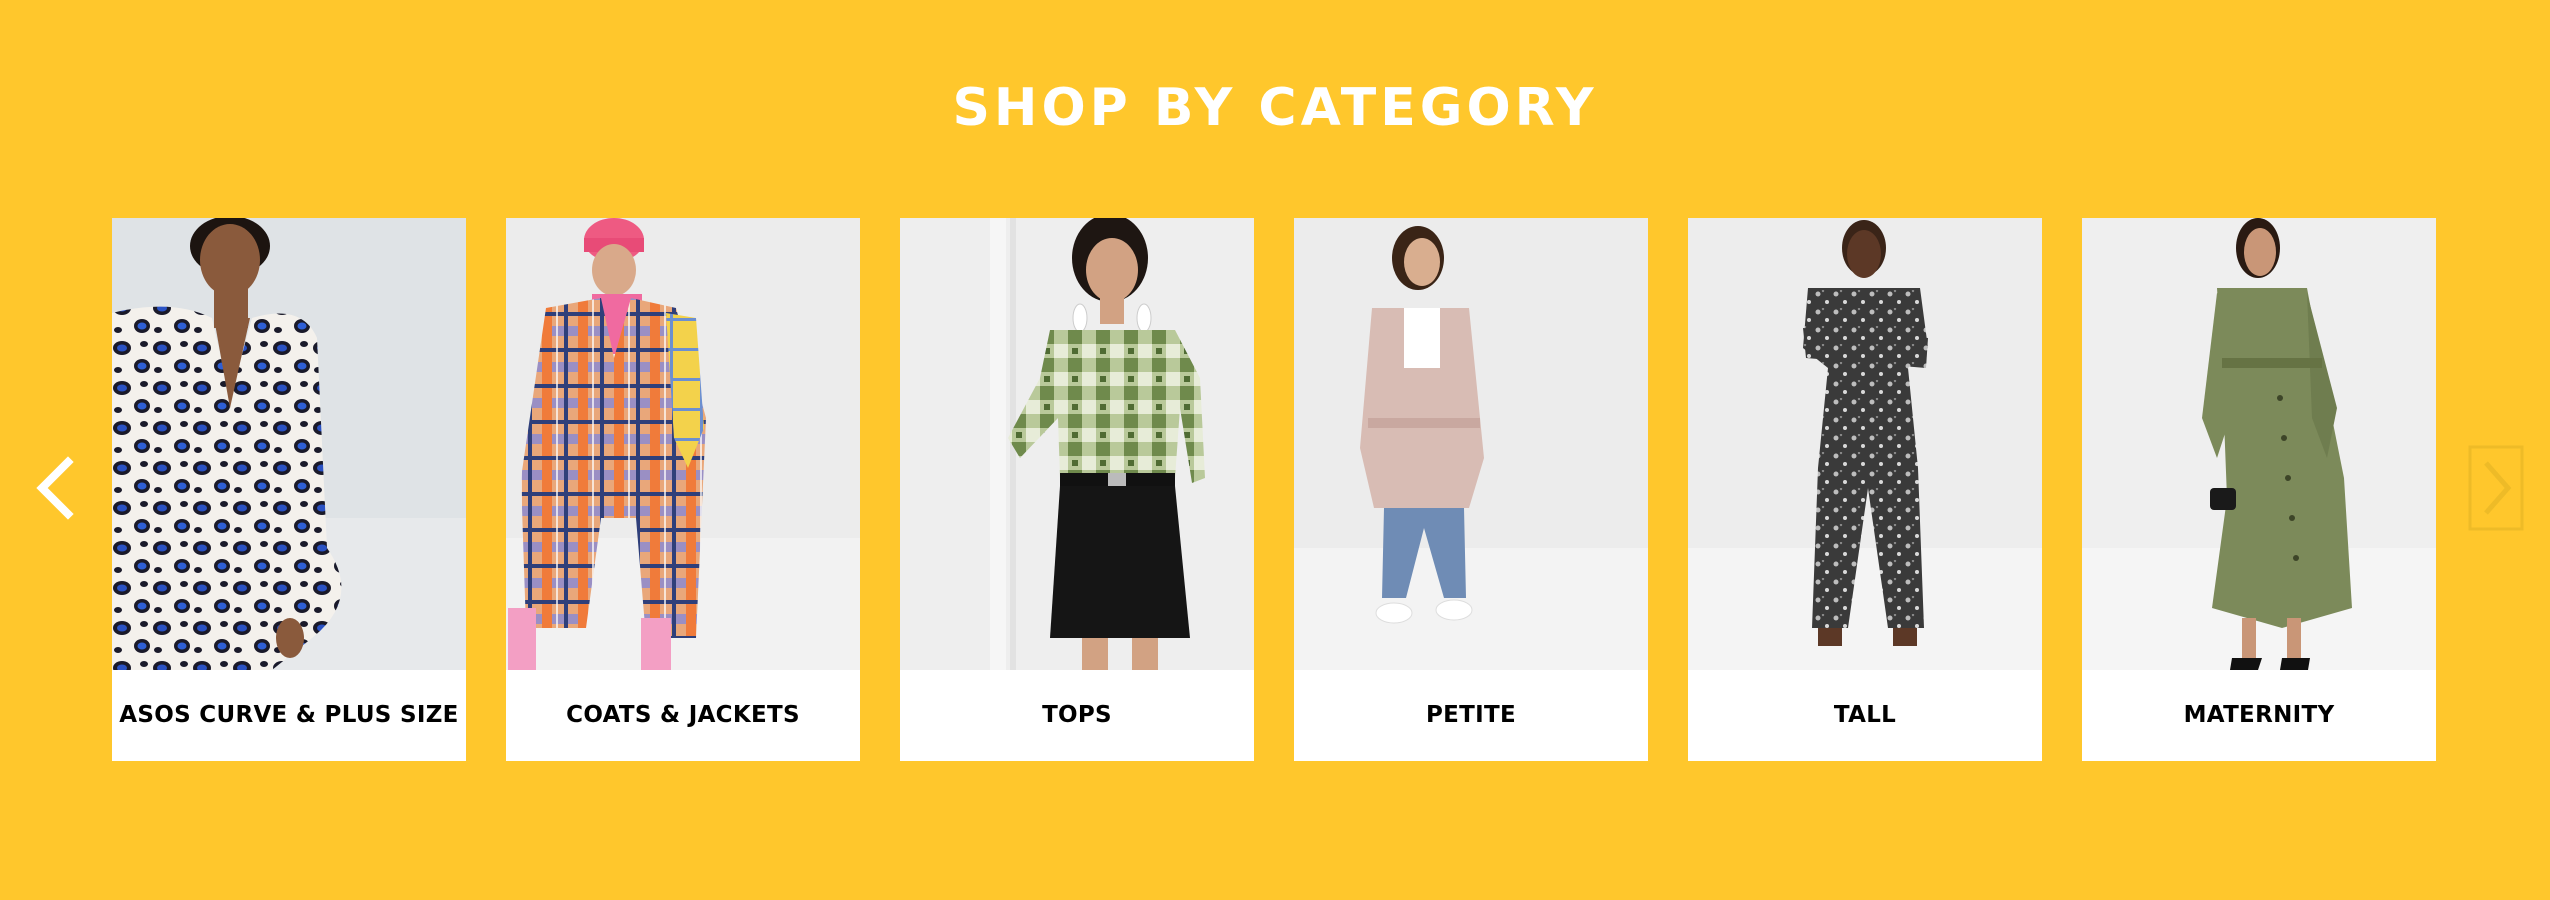 The width and height of the screenshot is (2550, 900). Describe the element at coordinates (1865, 715) in the screenshot. I see `category-label: TALL` at that location.